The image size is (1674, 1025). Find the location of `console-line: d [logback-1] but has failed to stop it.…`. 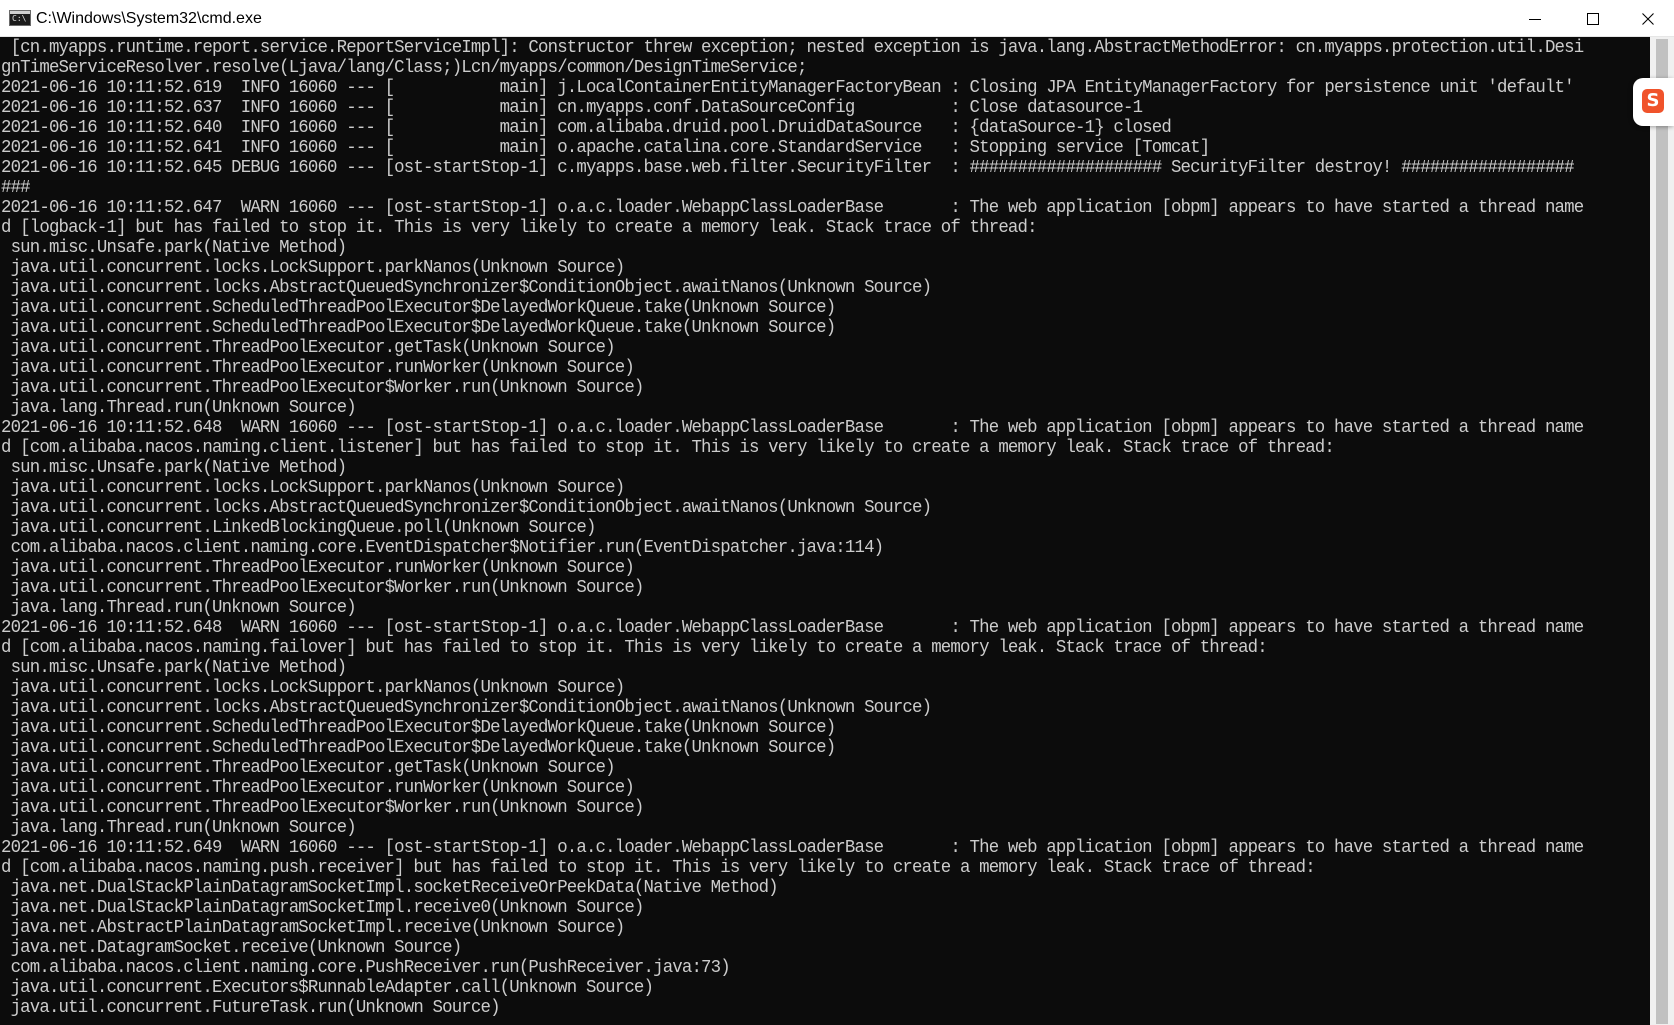

console-line: d [logback-1] but has failed to stop it.… is located at coordinates (519, 227).